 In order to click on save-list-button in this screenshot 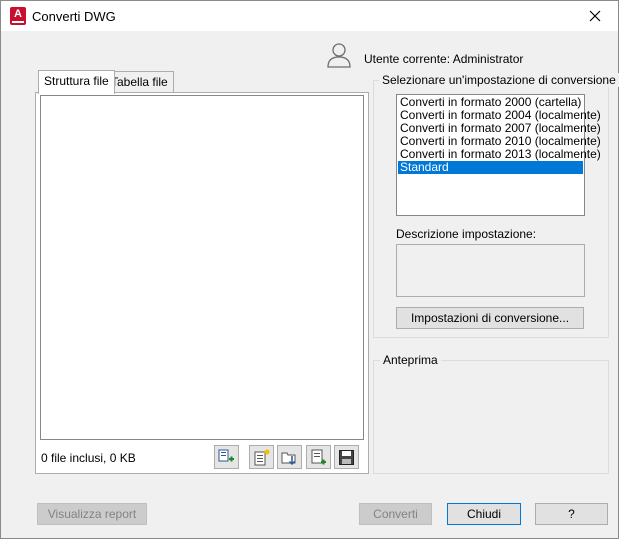, I will do `click(346, 457)`.